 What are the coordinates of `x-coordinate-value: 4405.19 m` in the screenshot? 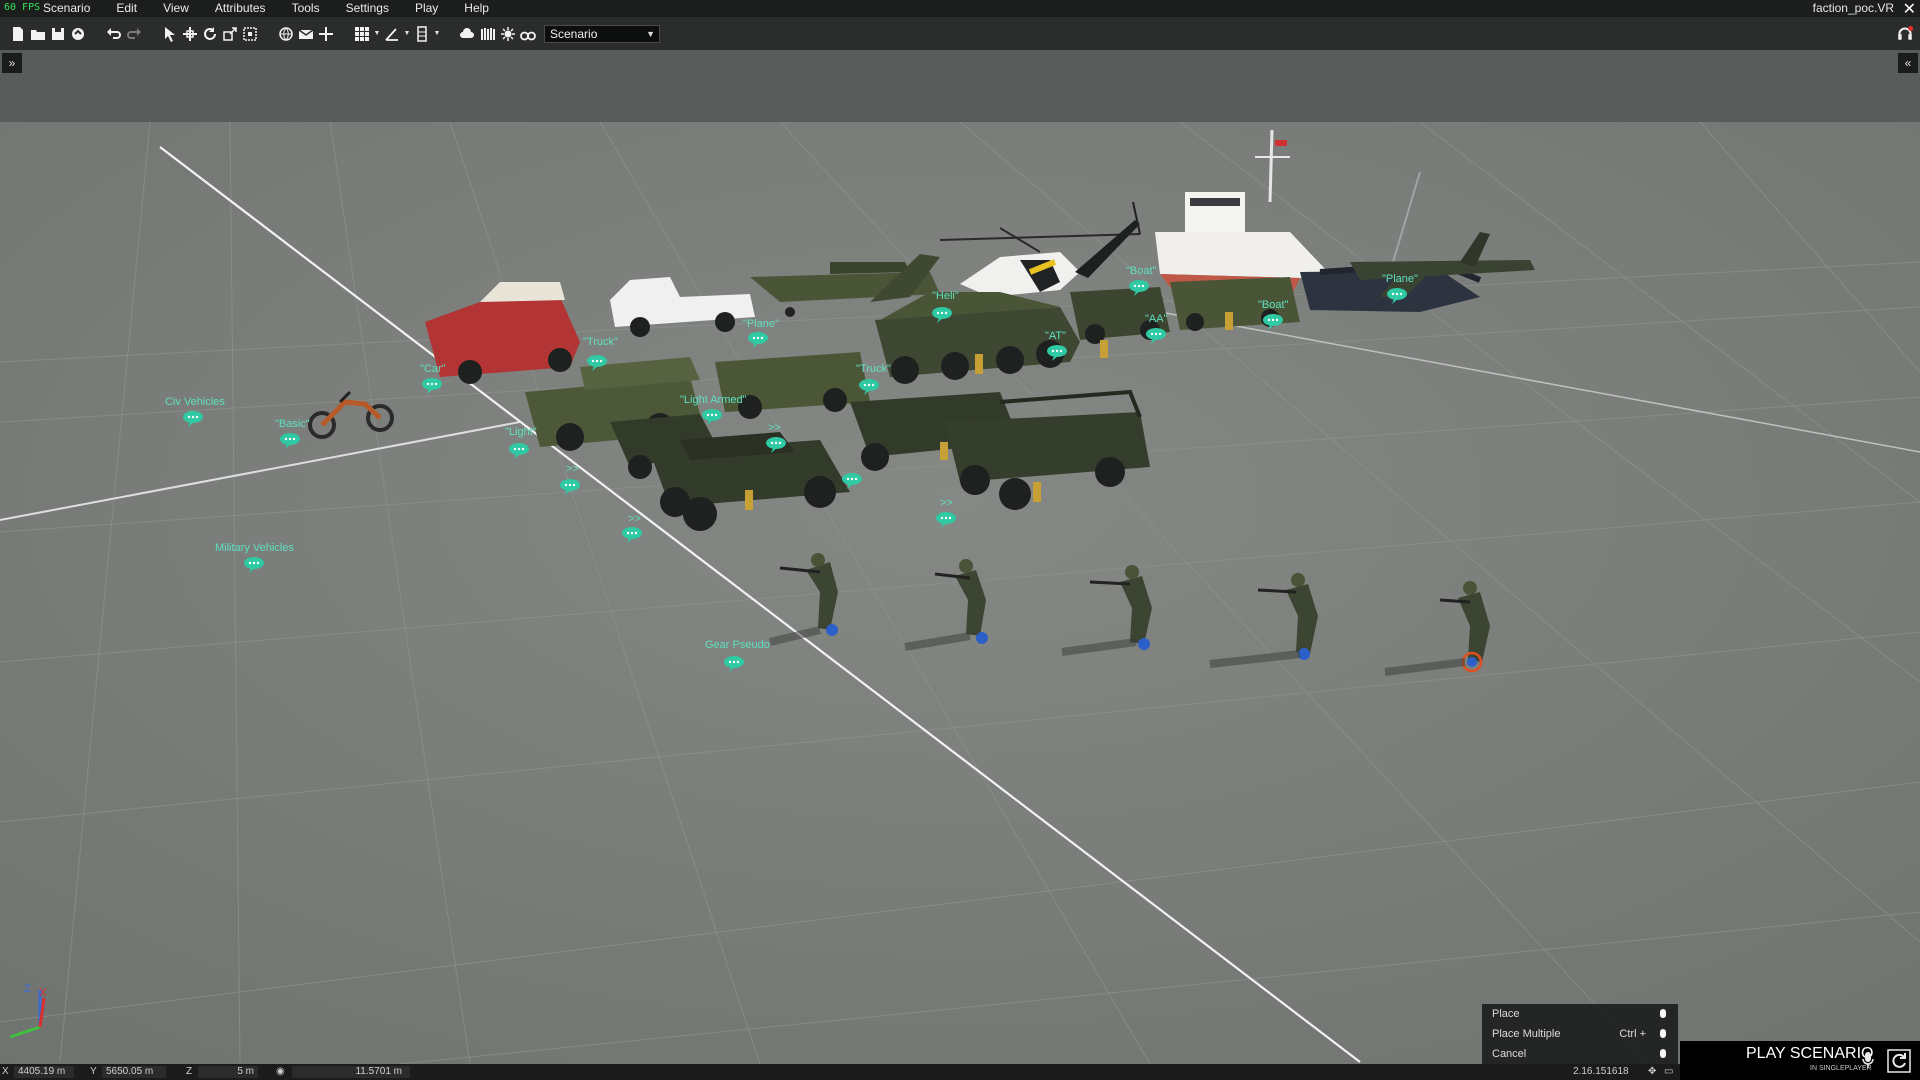 It's located at (42, 1071).